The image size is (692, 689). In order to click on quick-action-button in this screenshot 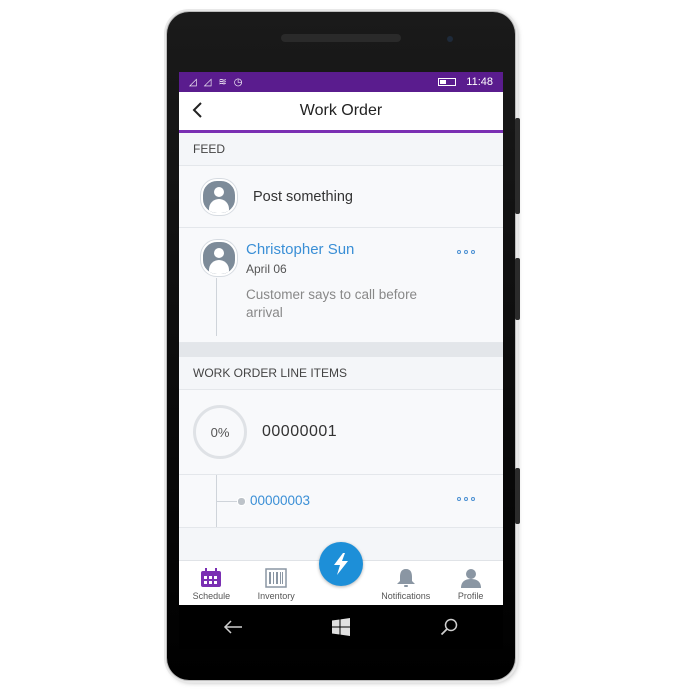, I will do `click(341, 564)`.